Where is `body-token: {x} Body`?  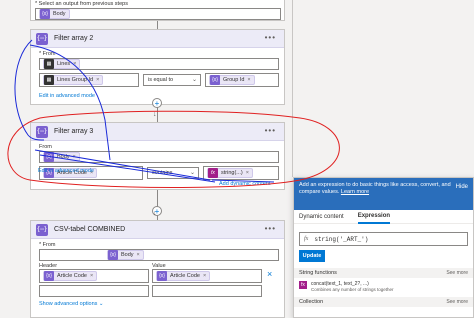
body-token: {x} Body is located at coordinates (54, 14).